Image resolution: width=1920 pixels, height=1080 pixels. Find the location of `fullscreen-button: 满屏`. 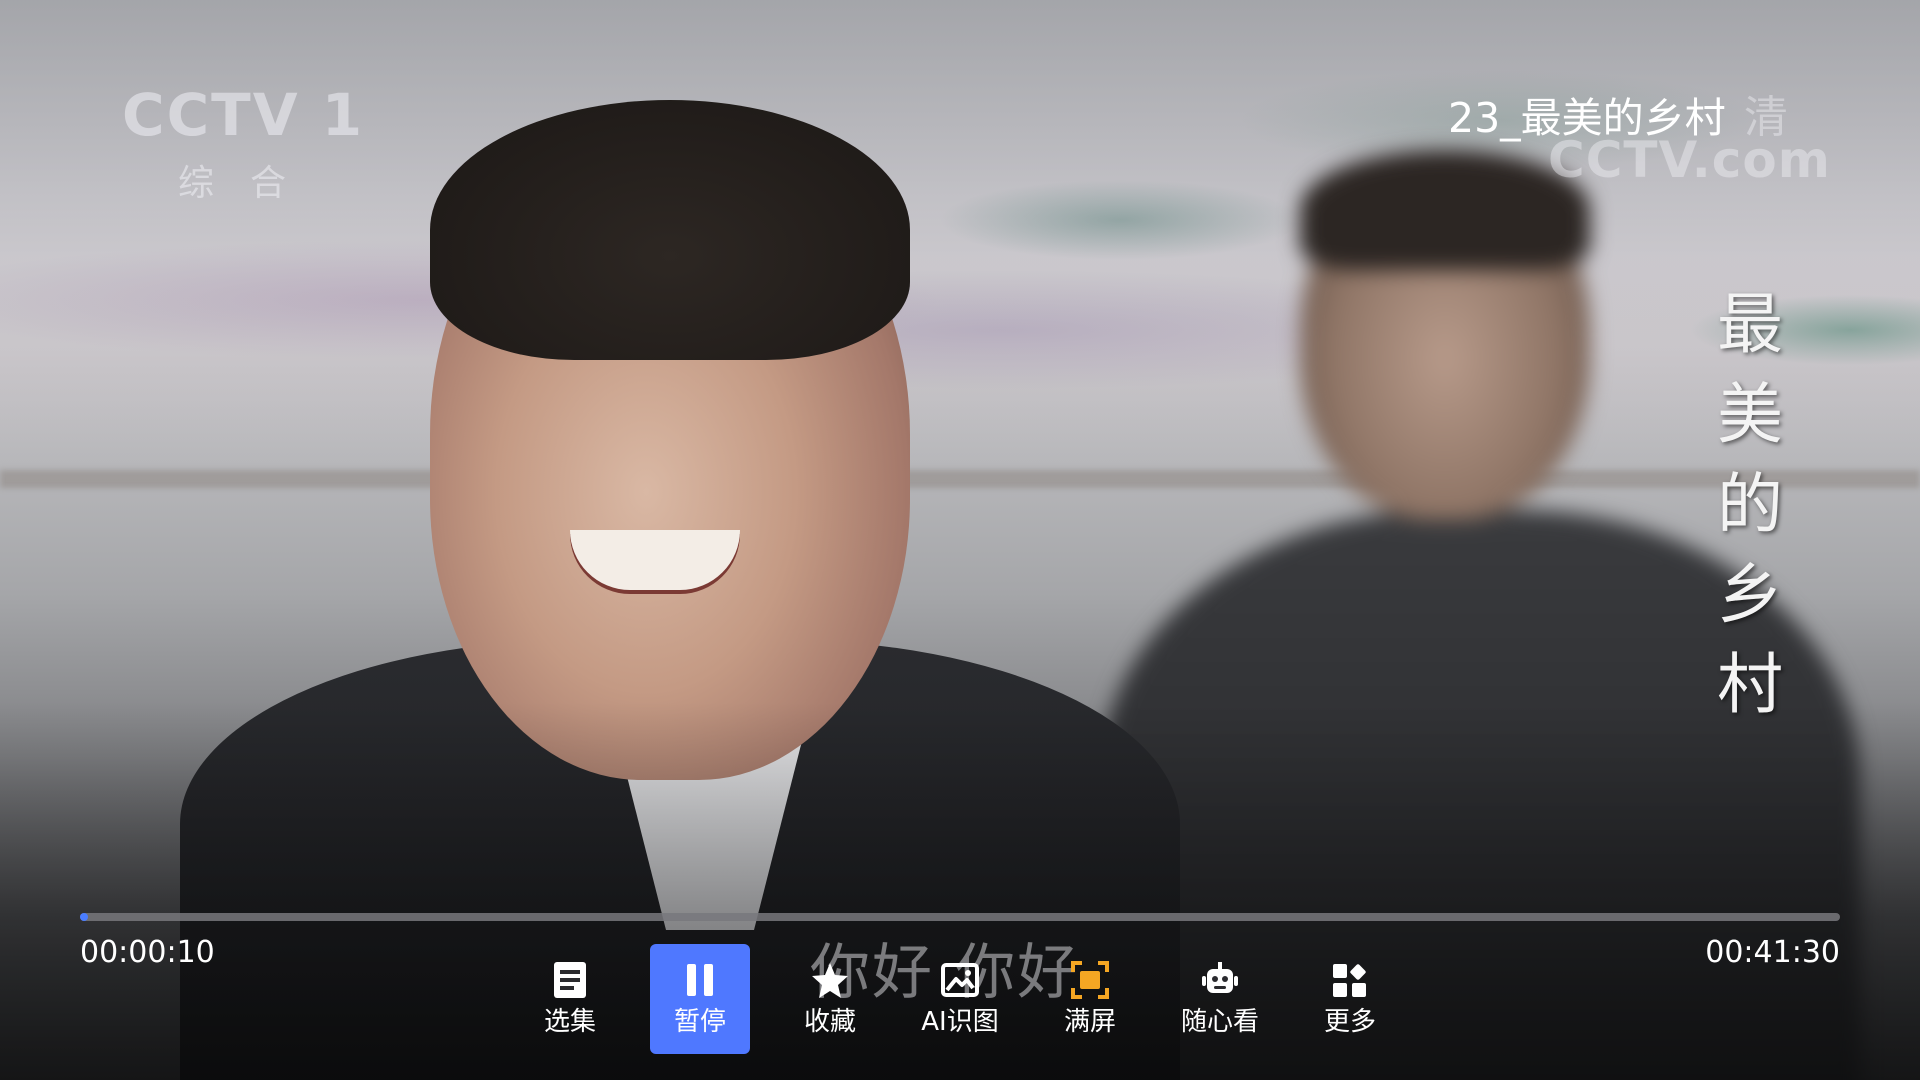

fullscreen-button: 满屏 is located at coordinates (1090, 999).